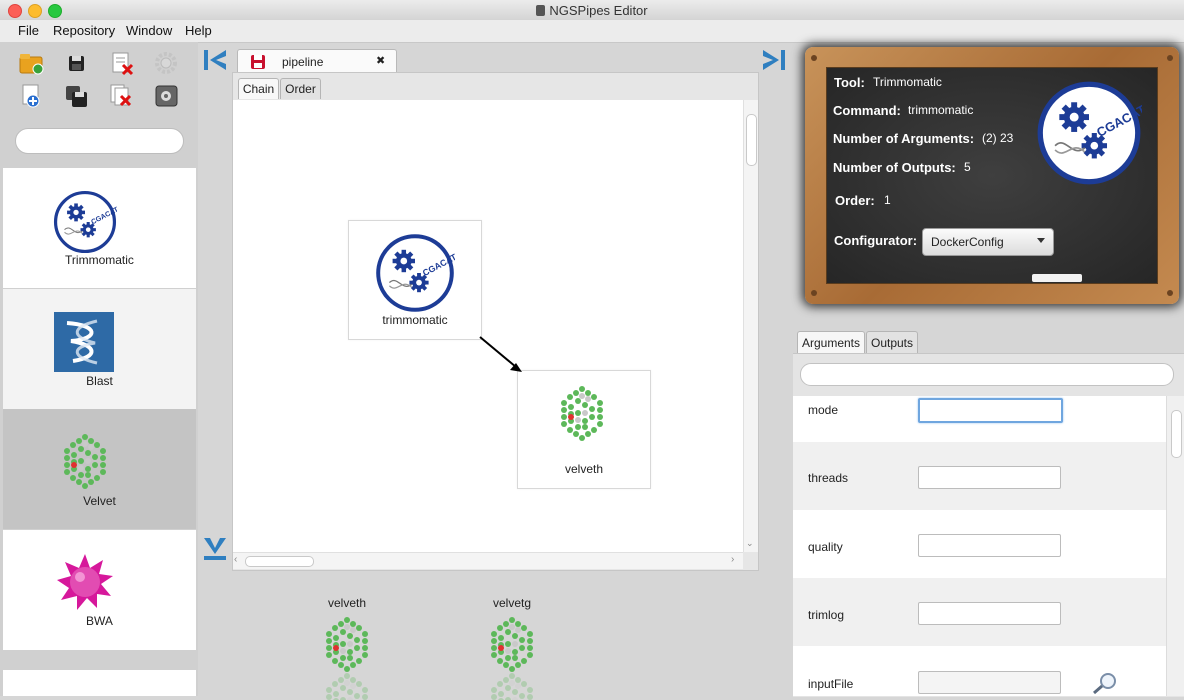  What do you see at coordinates (989, 545) in the screenshot?
I see `argument-input-quality` at bounding box center [989, 545].